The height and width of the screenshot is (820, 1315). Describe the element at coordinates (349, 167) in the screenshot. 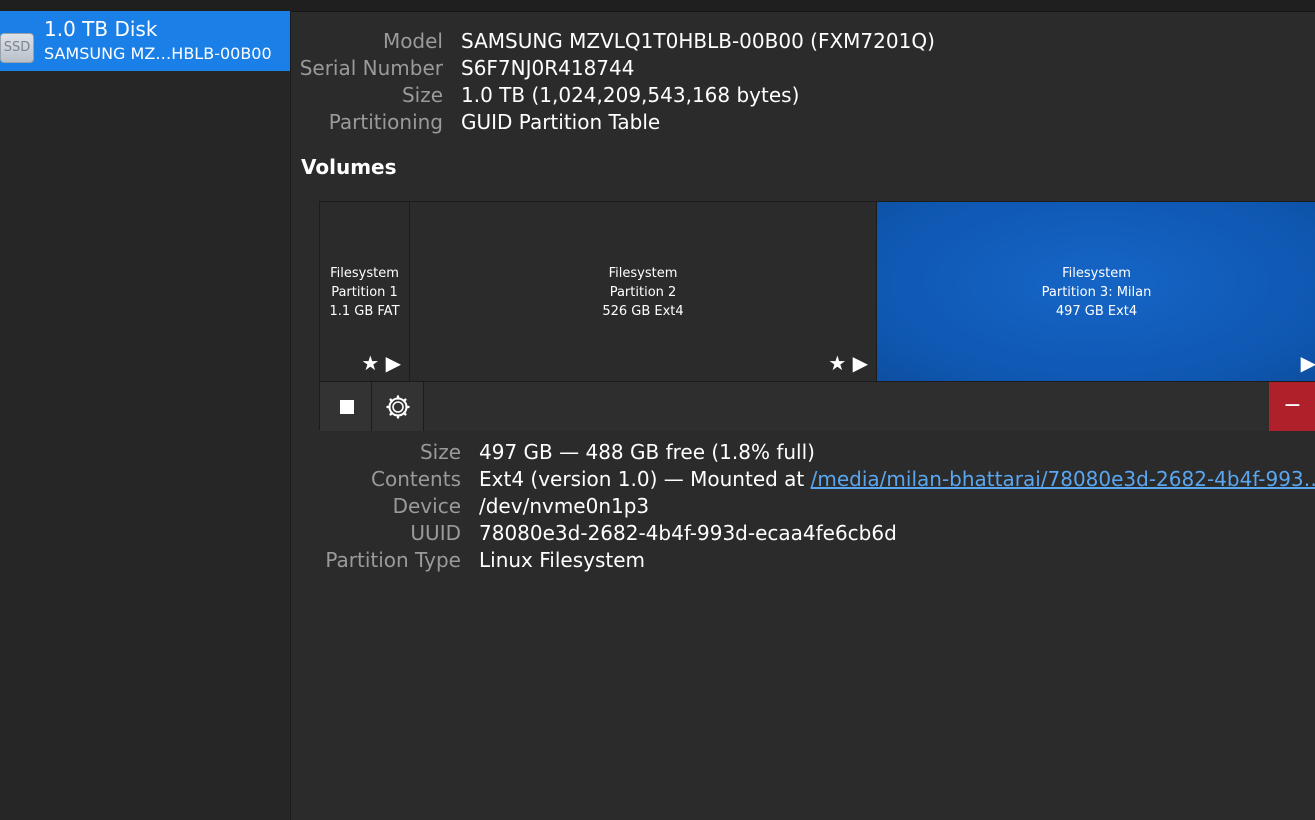

I see `volumes-heading: Volumes` at that location.